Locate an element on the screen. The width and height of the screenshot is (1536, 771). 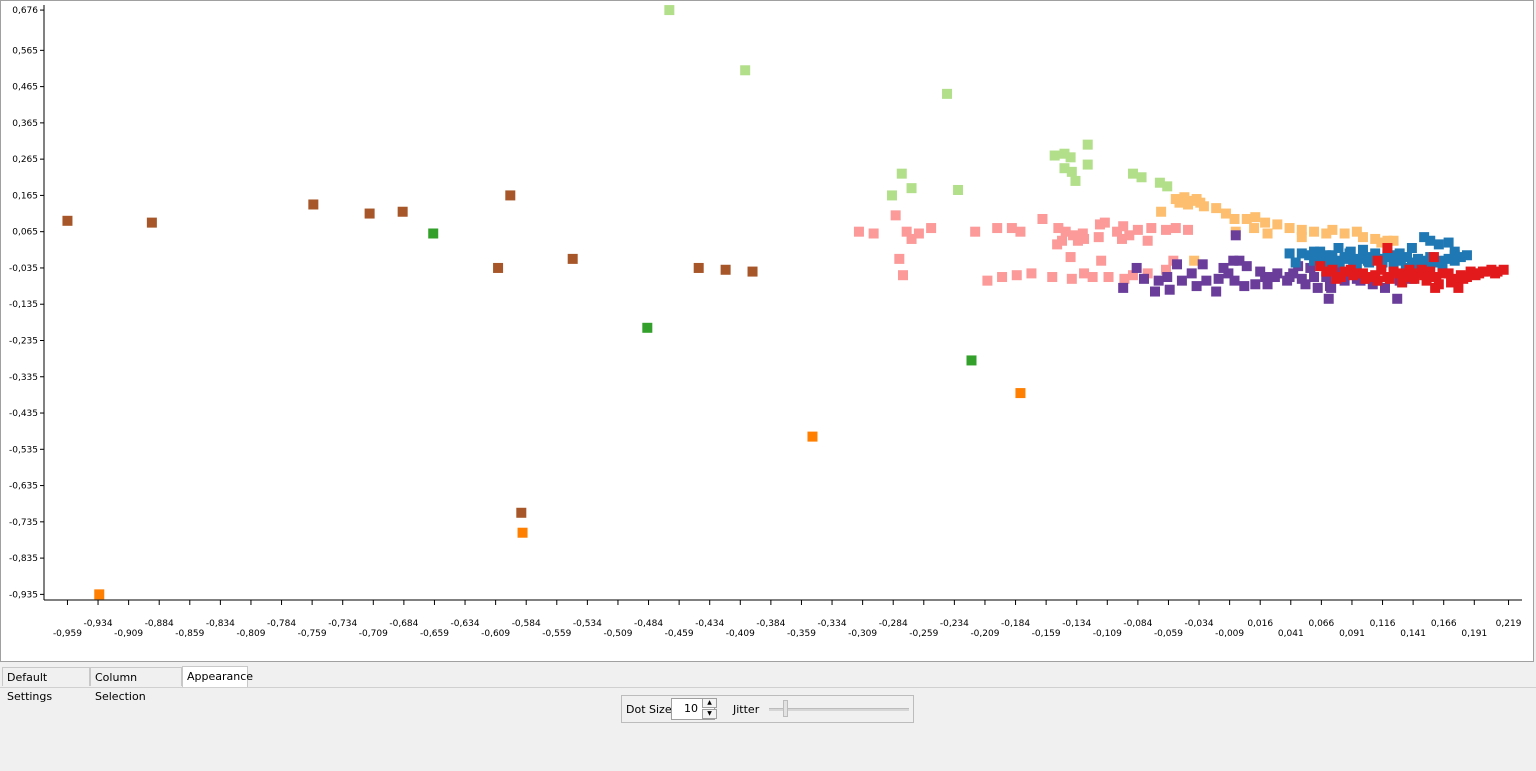
x-tick-label: -0,609 is located at coordinates (495, 634).